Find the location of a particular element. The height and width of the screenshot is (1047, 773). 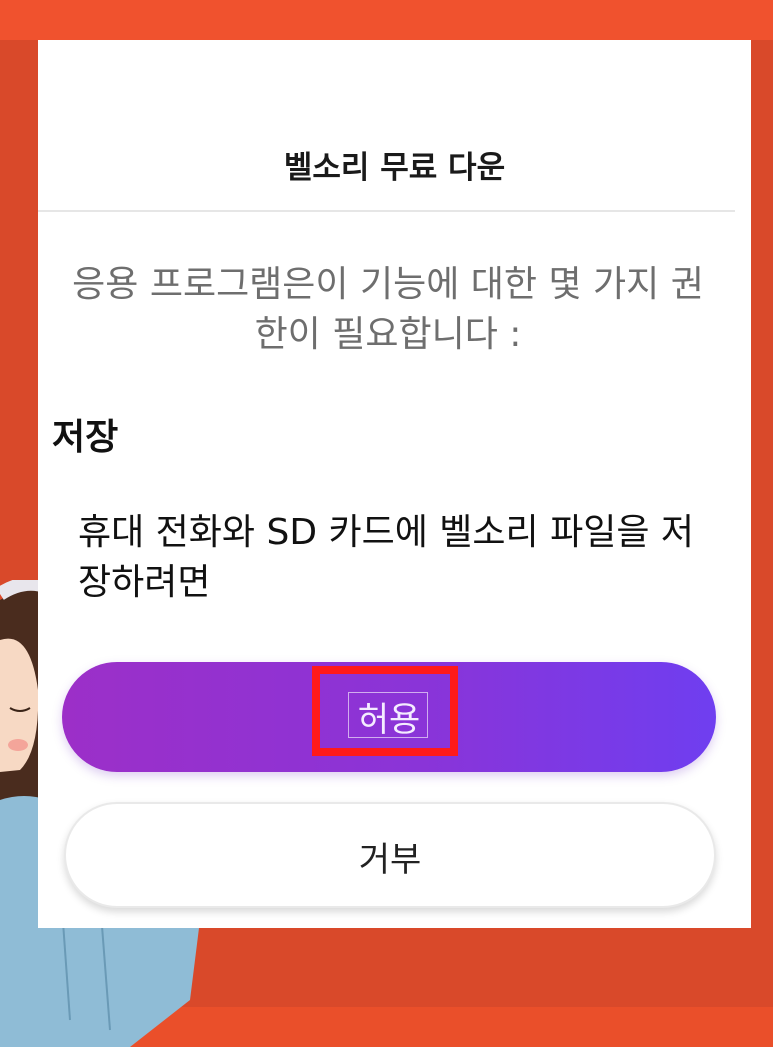

permission-message: 응용 프로그램은이 기능에 대한 몇 가지 권한이 필요합니다 : is located at coordinates (388, 309).